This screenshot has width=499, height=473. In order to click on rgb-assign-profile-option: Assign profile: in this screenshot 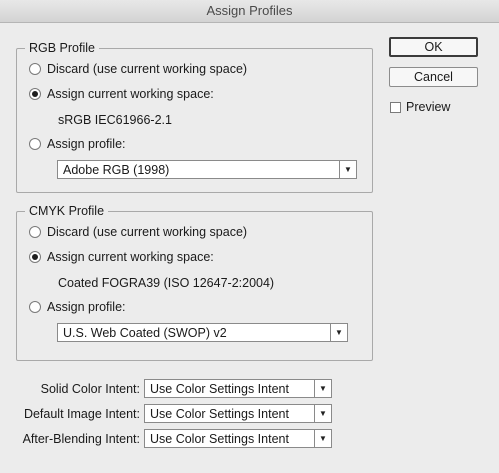, I will do `click(77, 144)`.